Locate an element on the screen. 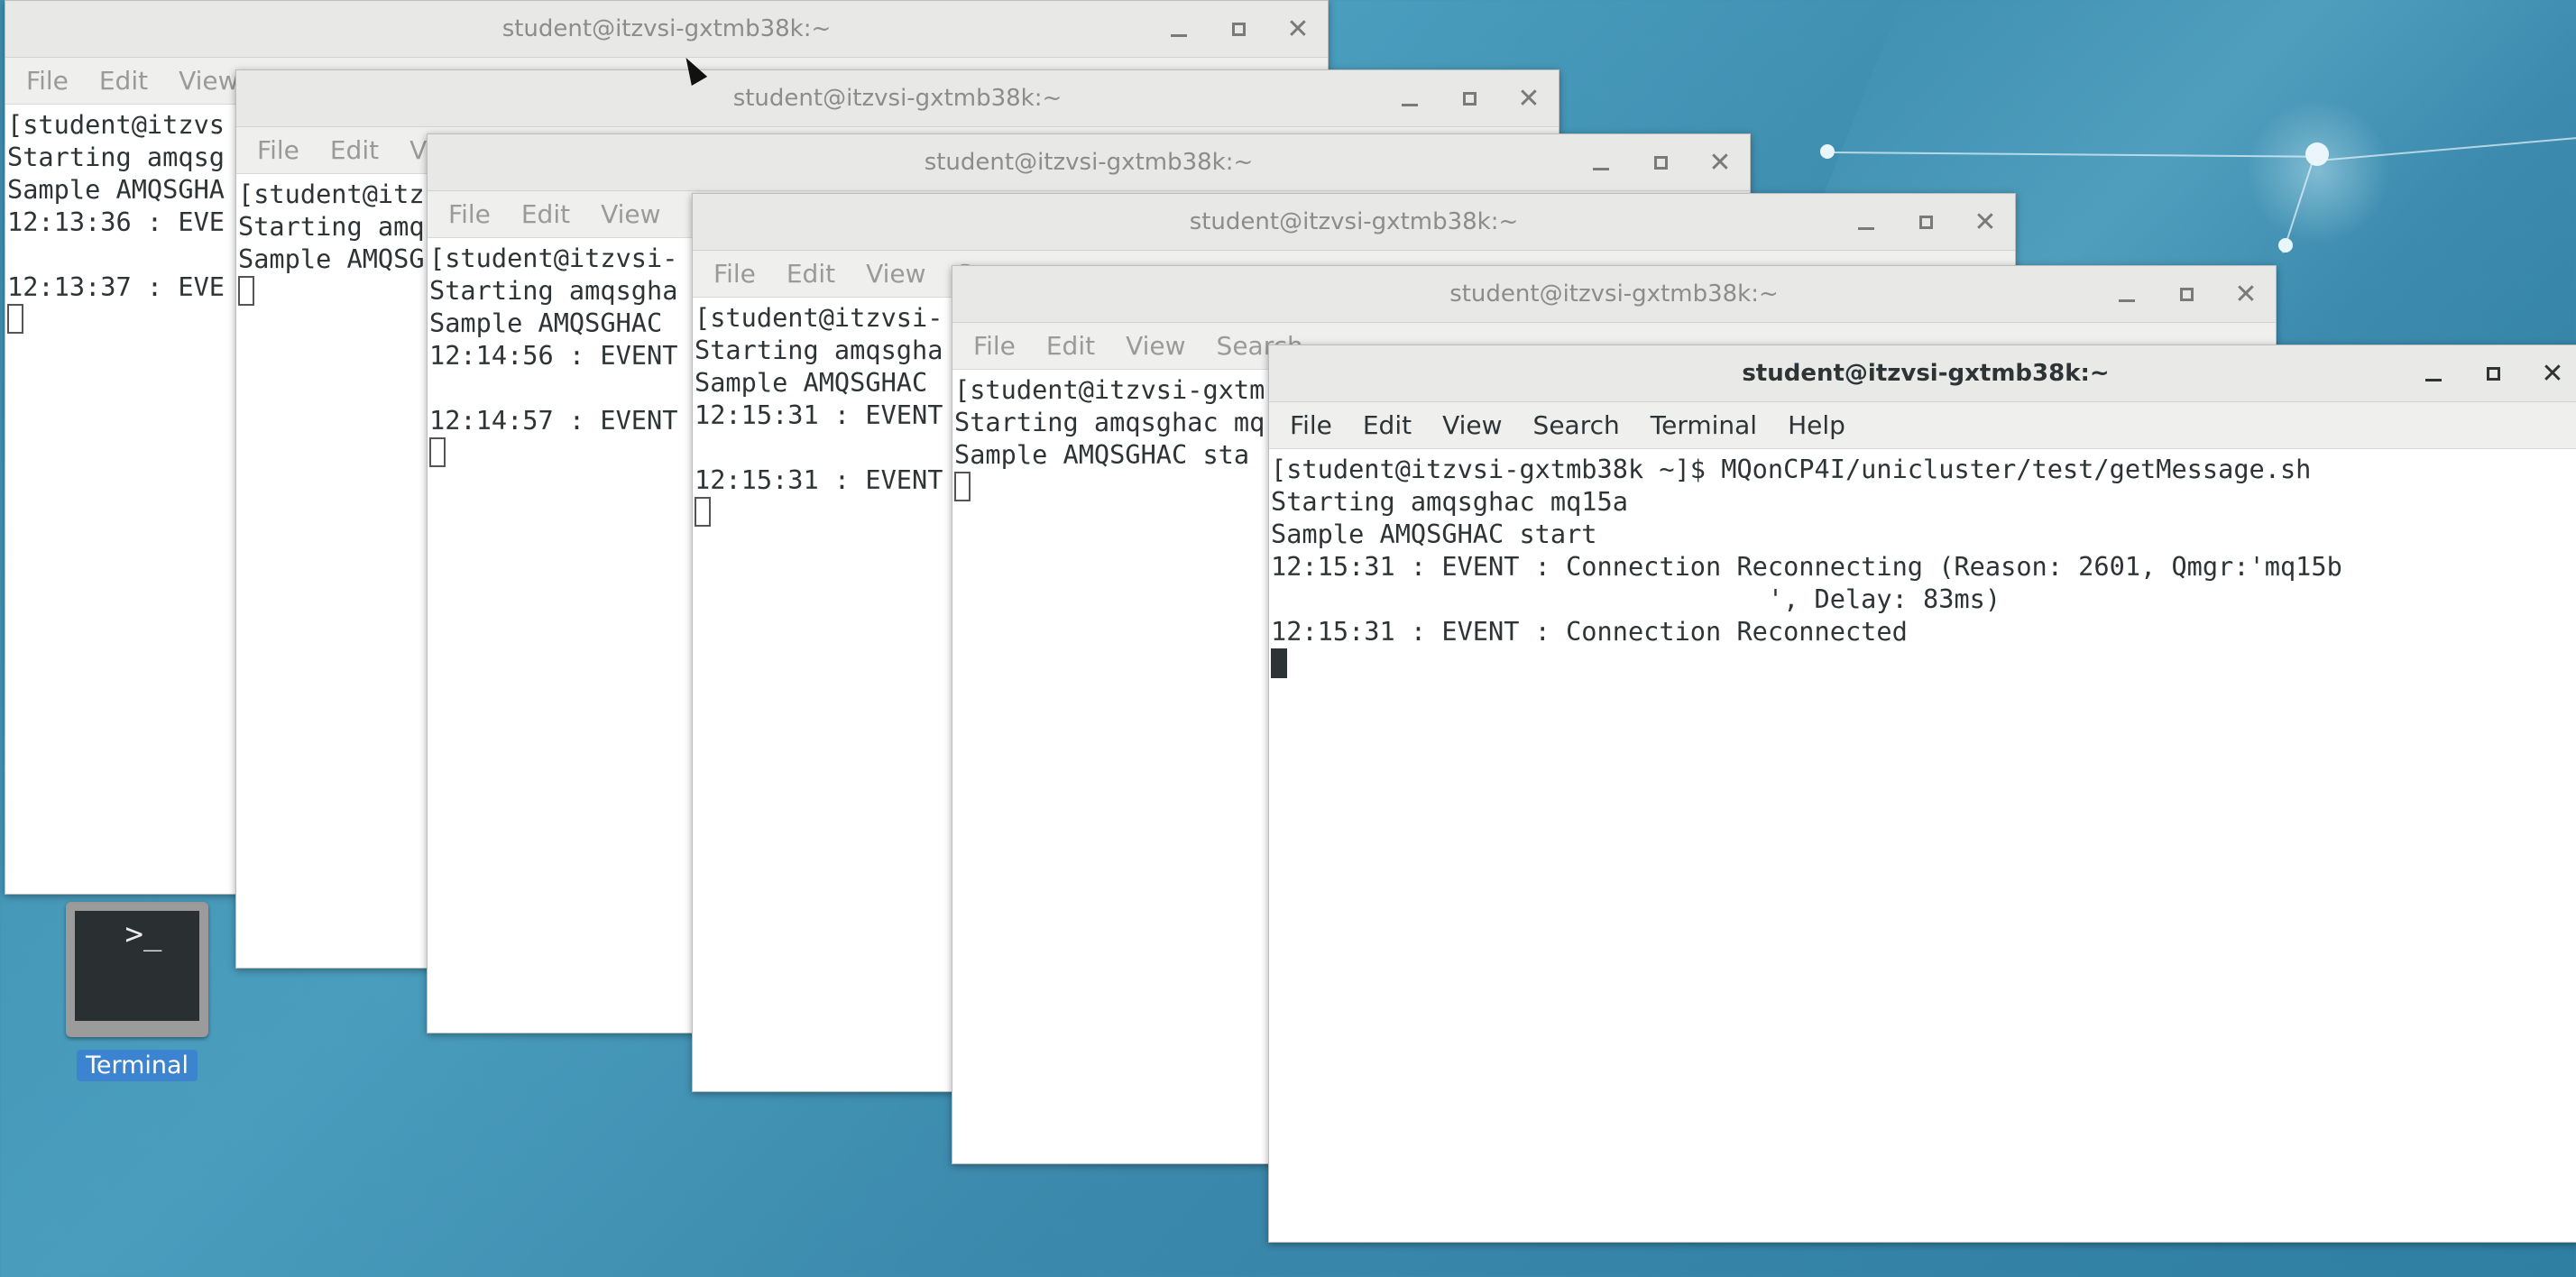 The image size is (2576, 1277). terminal-icon-glyph: >_ is located at coordinates (137, 966).